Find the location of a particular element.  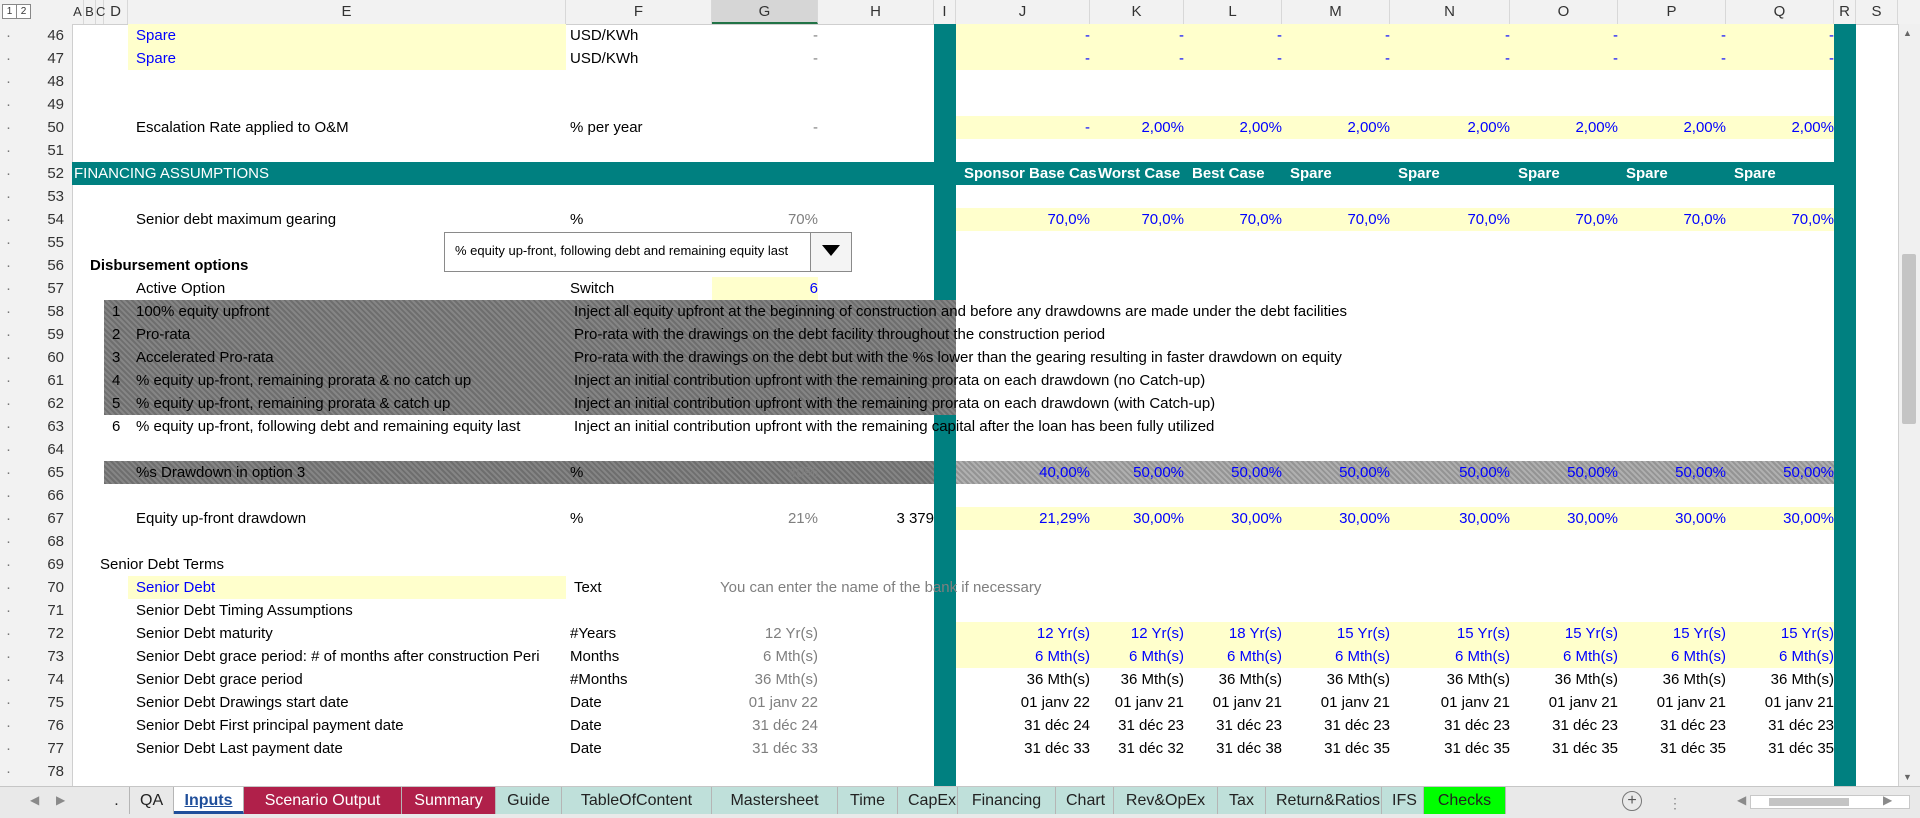

scenario-M-row-73: 6 Mth(s) is located at coordinates (1340, 656).